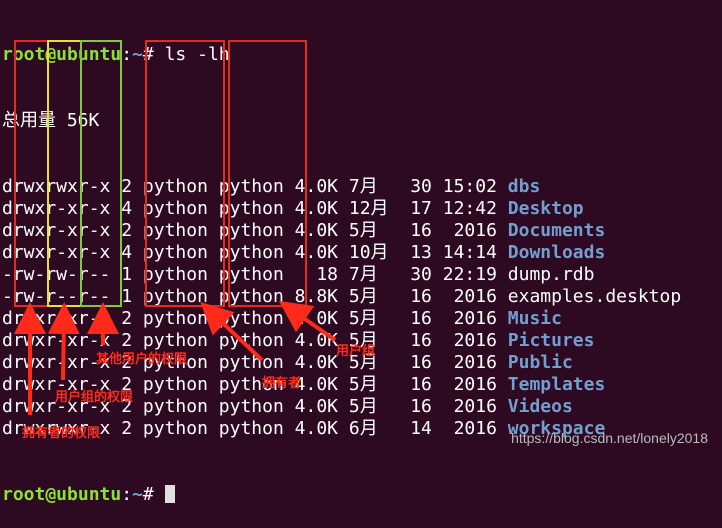  Describe the element at coordinates (197, 54) in the screenshot. I see `command-text: ls -lh` at that location.